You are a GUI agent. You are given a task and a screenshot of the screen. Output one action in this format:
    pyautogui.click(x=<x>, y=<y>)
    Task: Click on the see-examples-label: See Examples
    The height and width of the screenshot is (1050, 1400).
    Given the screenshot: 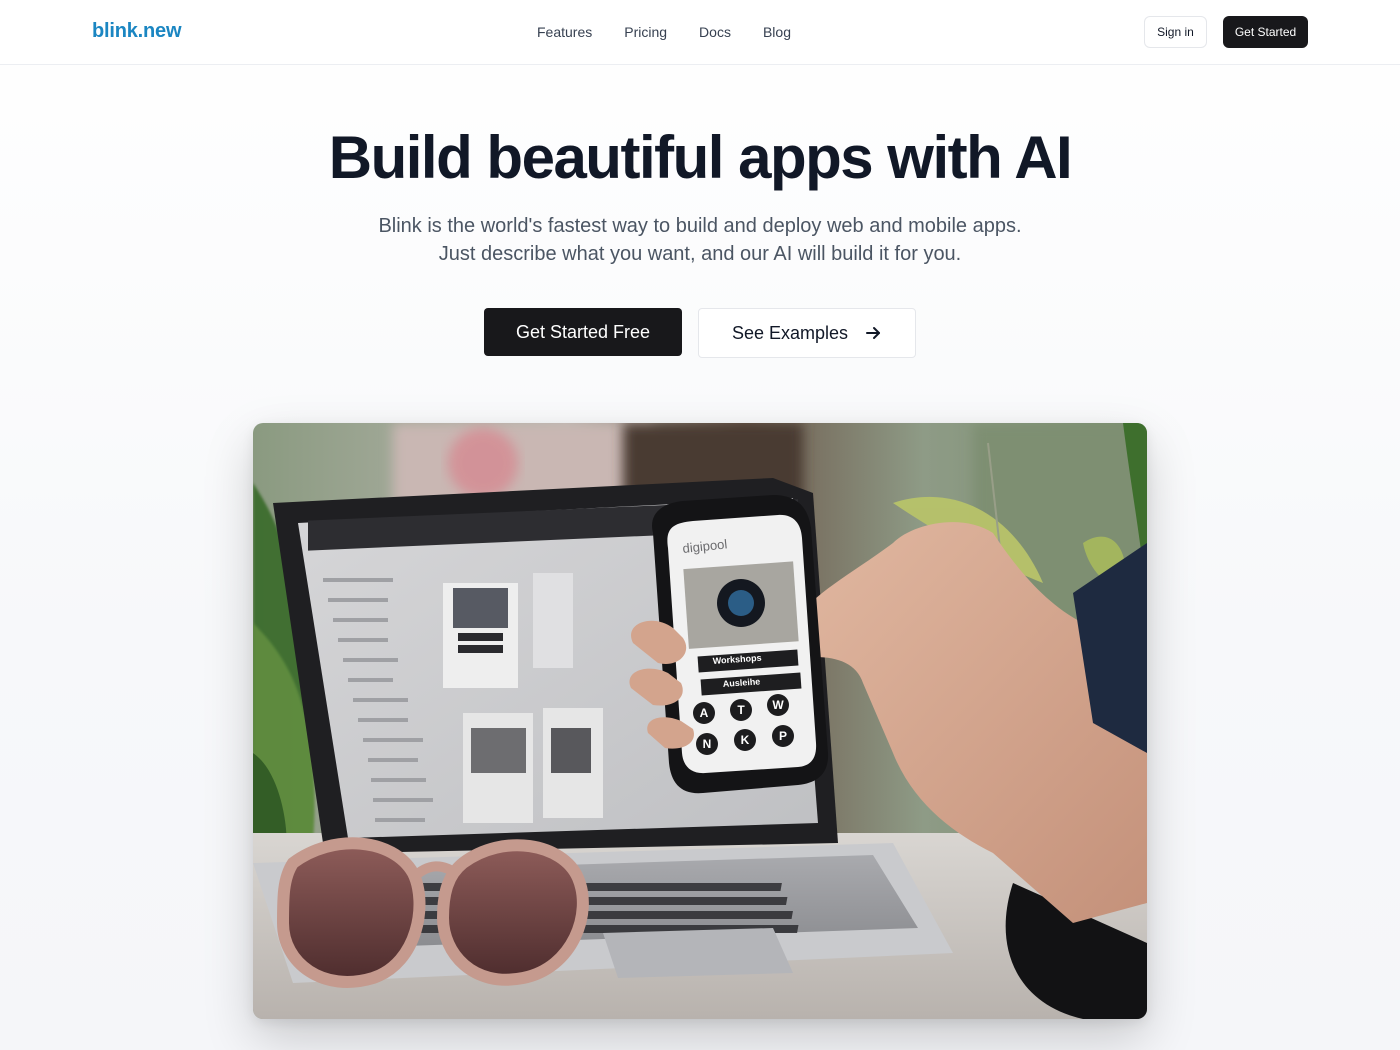 What is the action you would take?
    pyautogui.click(x=790, y=332)
    